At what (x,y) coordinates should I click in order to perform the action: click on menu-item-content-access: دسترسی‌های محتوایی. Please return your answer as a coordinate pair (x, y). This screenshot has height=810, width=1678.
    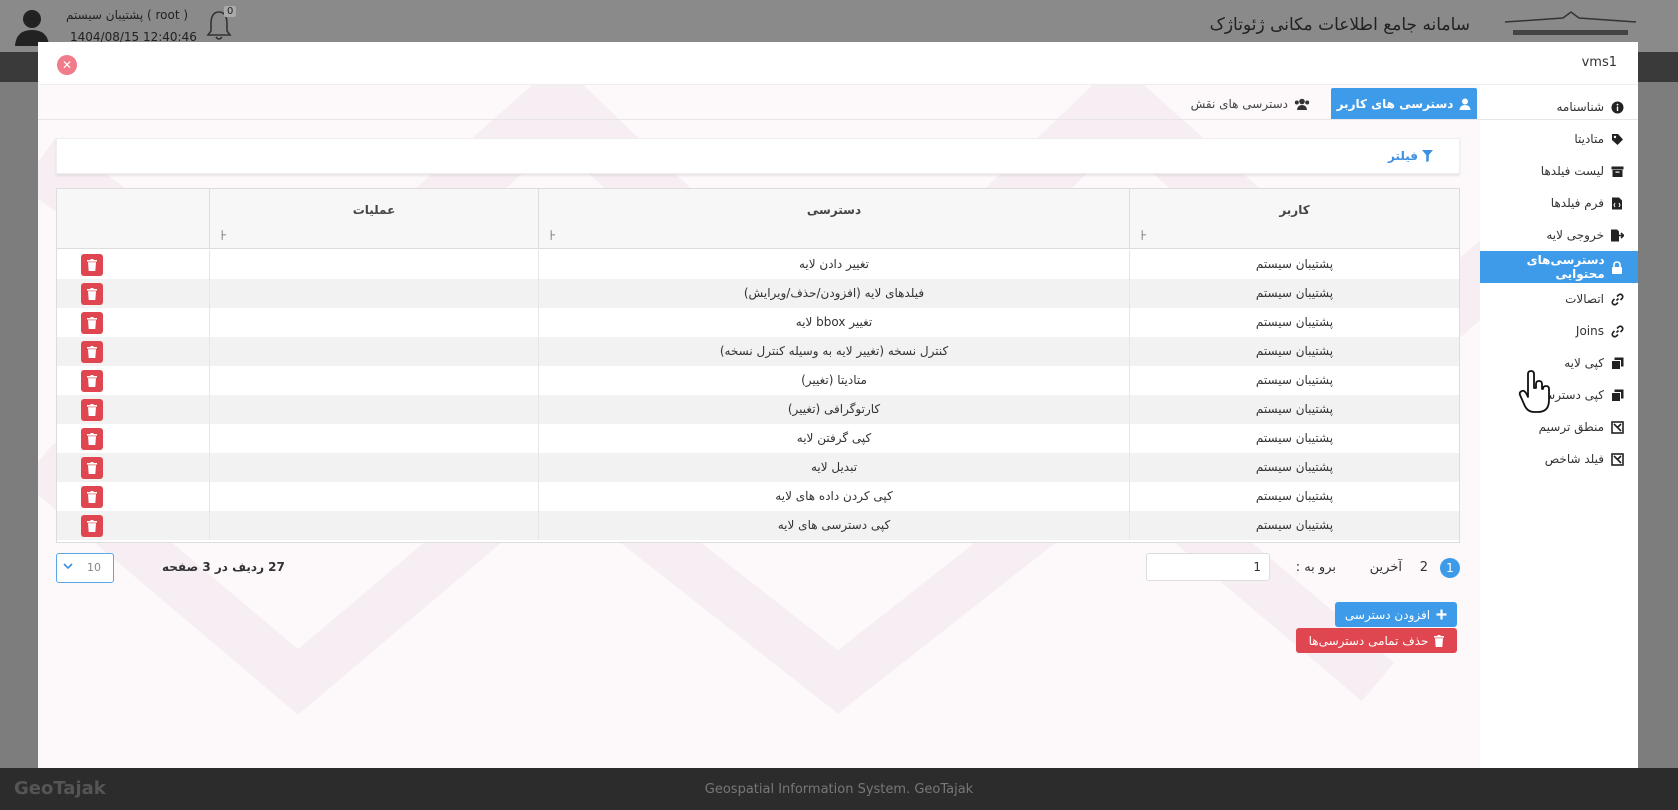
    Looking at the image, I should click on (1559, 267).